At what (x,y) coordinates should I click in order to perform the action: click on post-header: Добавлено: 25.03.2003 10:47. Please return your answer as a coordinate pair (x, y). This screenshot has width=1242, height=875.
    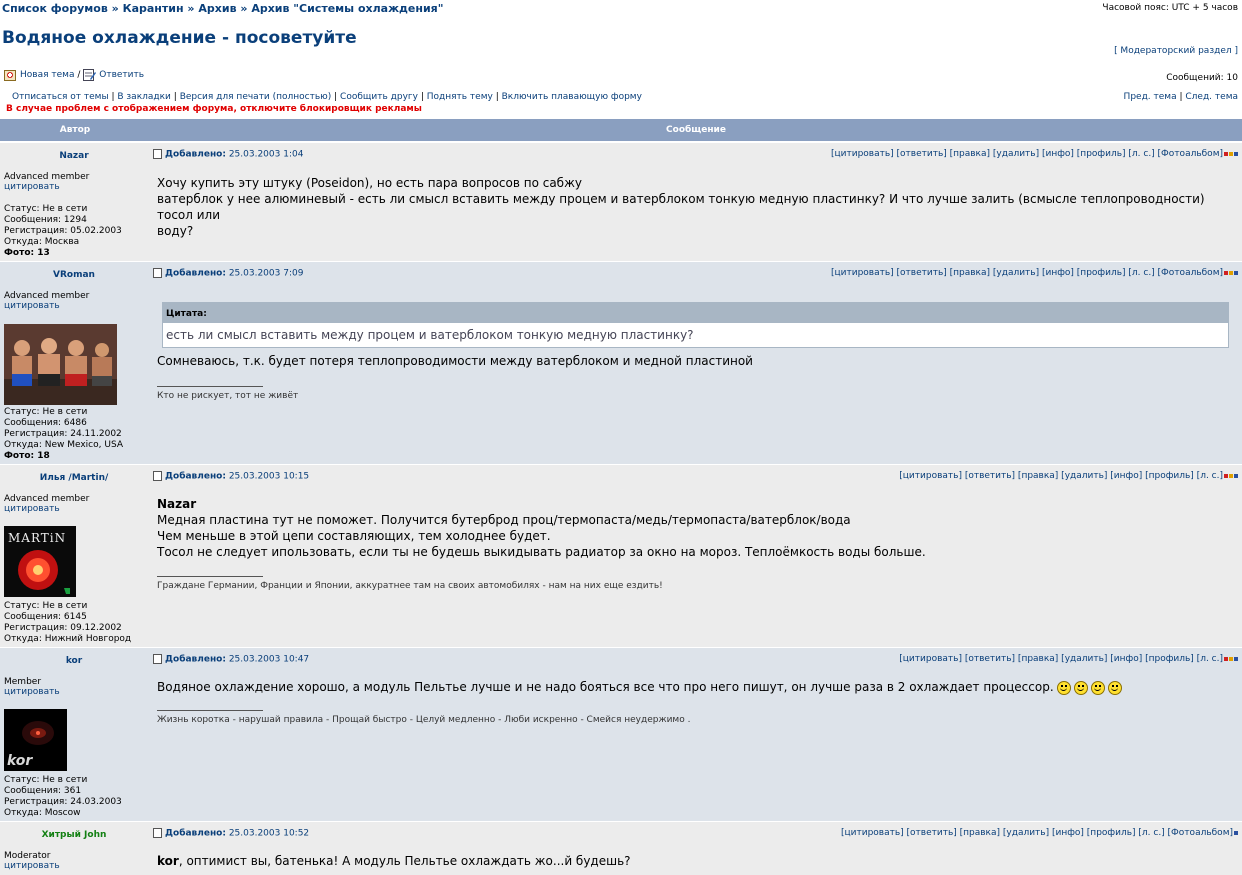
    Looking at the image, I should click on (231, 659).